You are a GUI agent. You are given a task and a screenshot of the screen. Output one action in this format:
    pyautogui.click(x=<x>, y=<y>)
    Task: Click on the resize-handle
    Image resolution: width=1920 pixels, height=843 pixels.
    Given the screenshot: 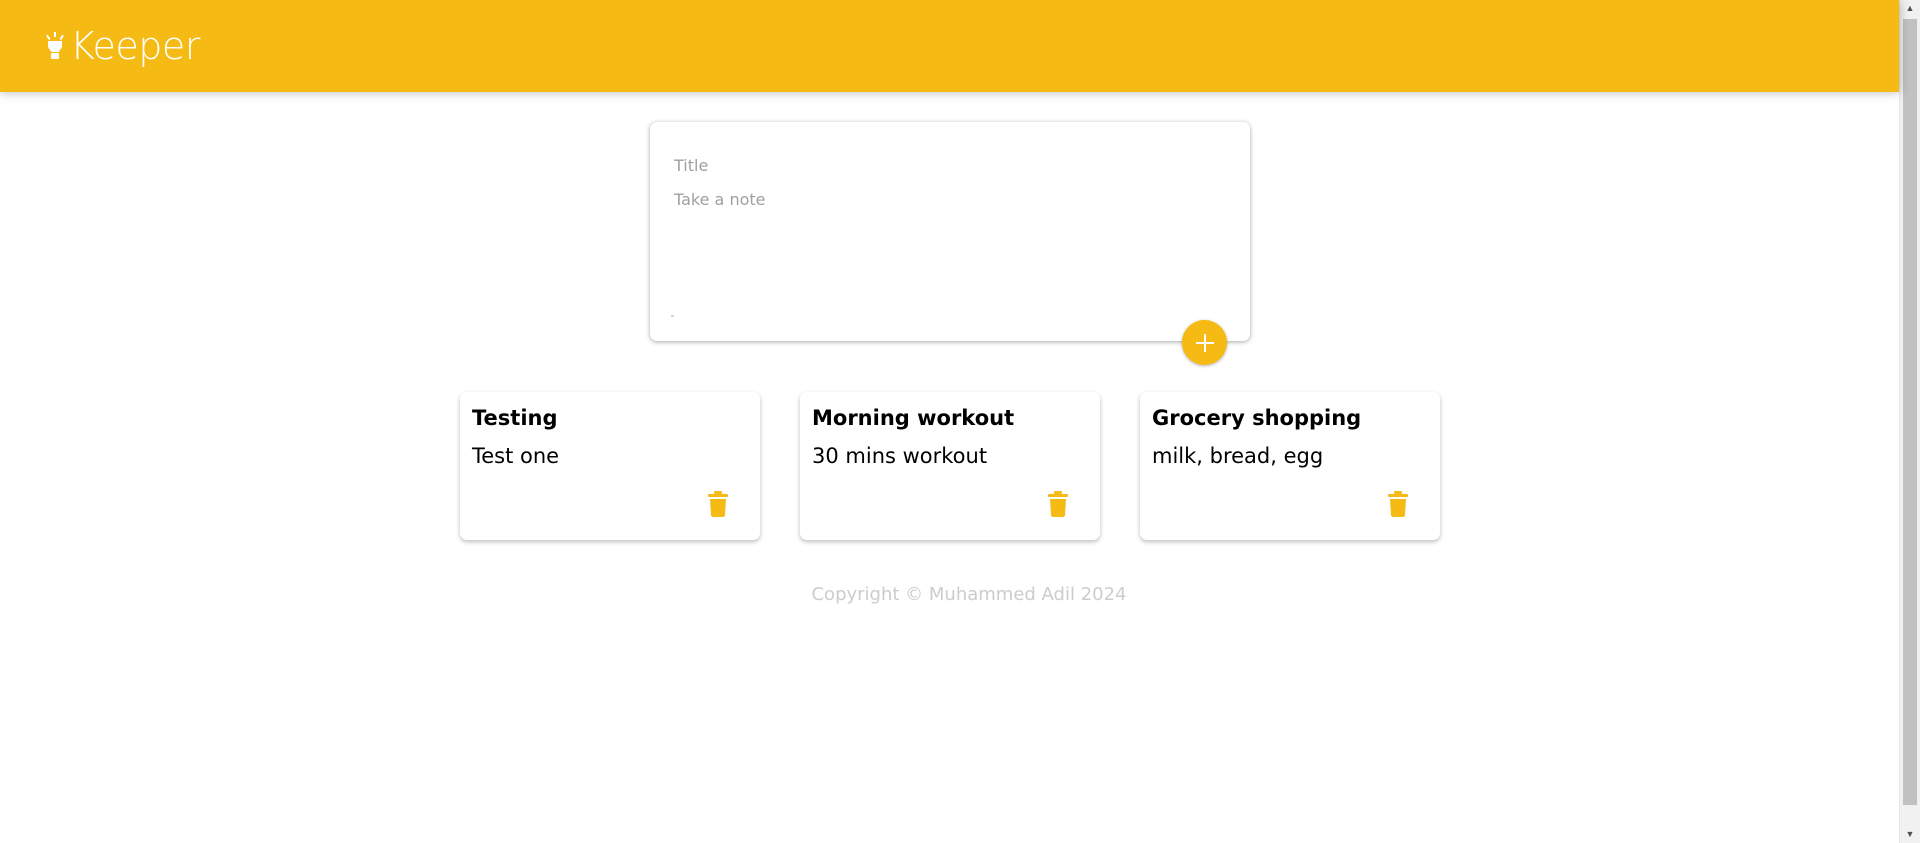 What is the action you would take?
    pyautogui.click(x=672, y=316)
    